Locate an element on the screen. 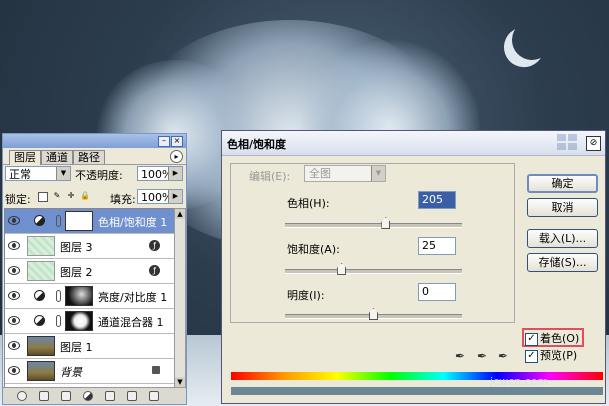 This screenshot has width=609, height=406. panel-tabs: 图层 通道 路径 ▸ is located at coordinates (94, 156).